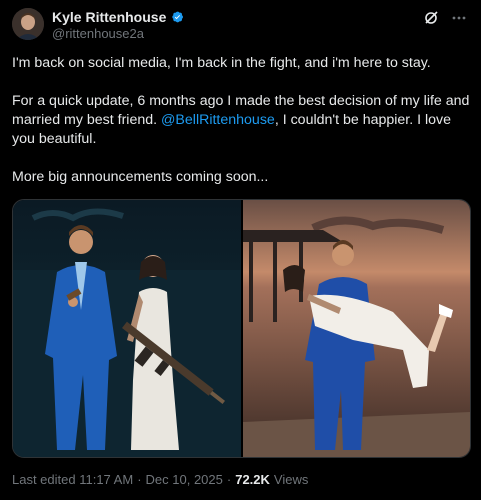 The image size is (481, 500). I want to click on avatar-image, so click(28, 24).